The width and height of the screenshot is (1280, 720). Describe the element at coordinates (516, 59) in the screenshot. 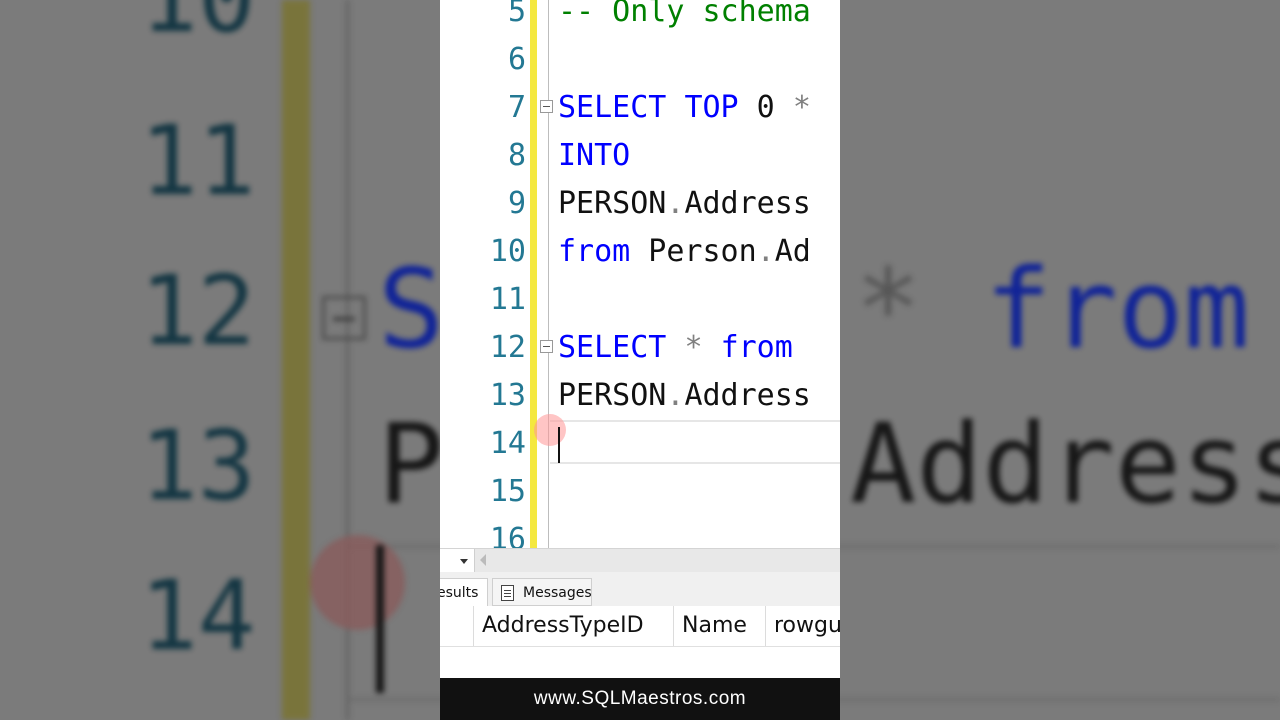

I see `line-number: 6` at that location.